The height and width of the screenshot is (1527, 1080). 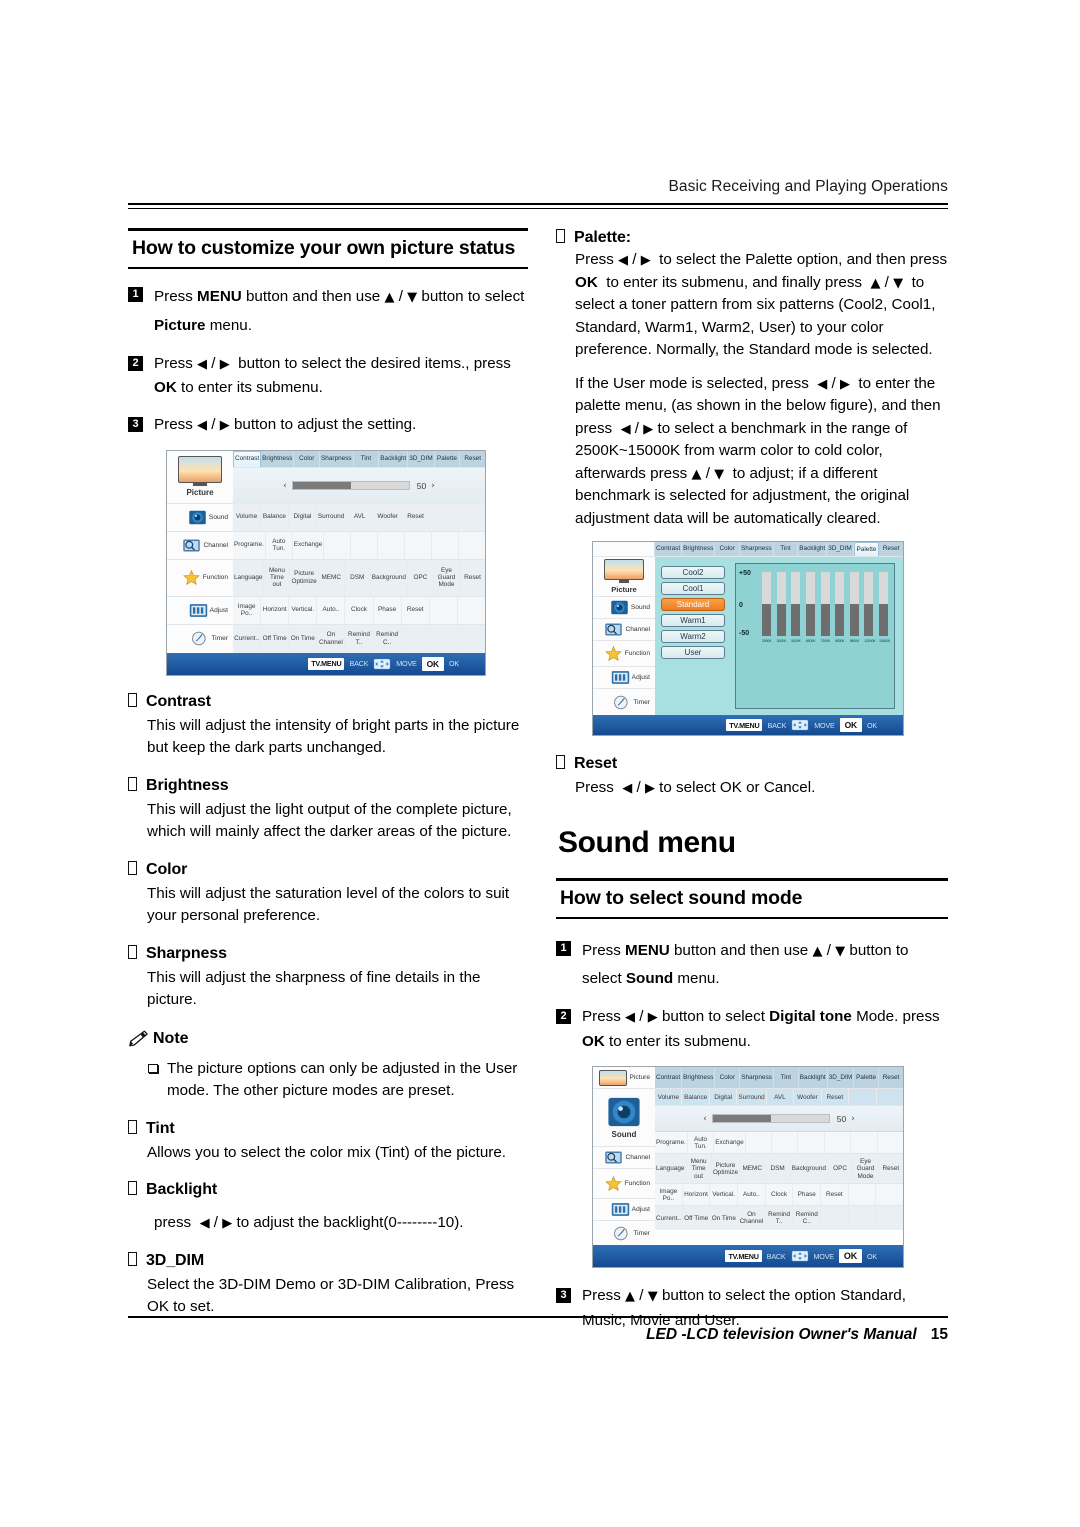 I want to click on bar-5000k, so click(x=796, y=604).